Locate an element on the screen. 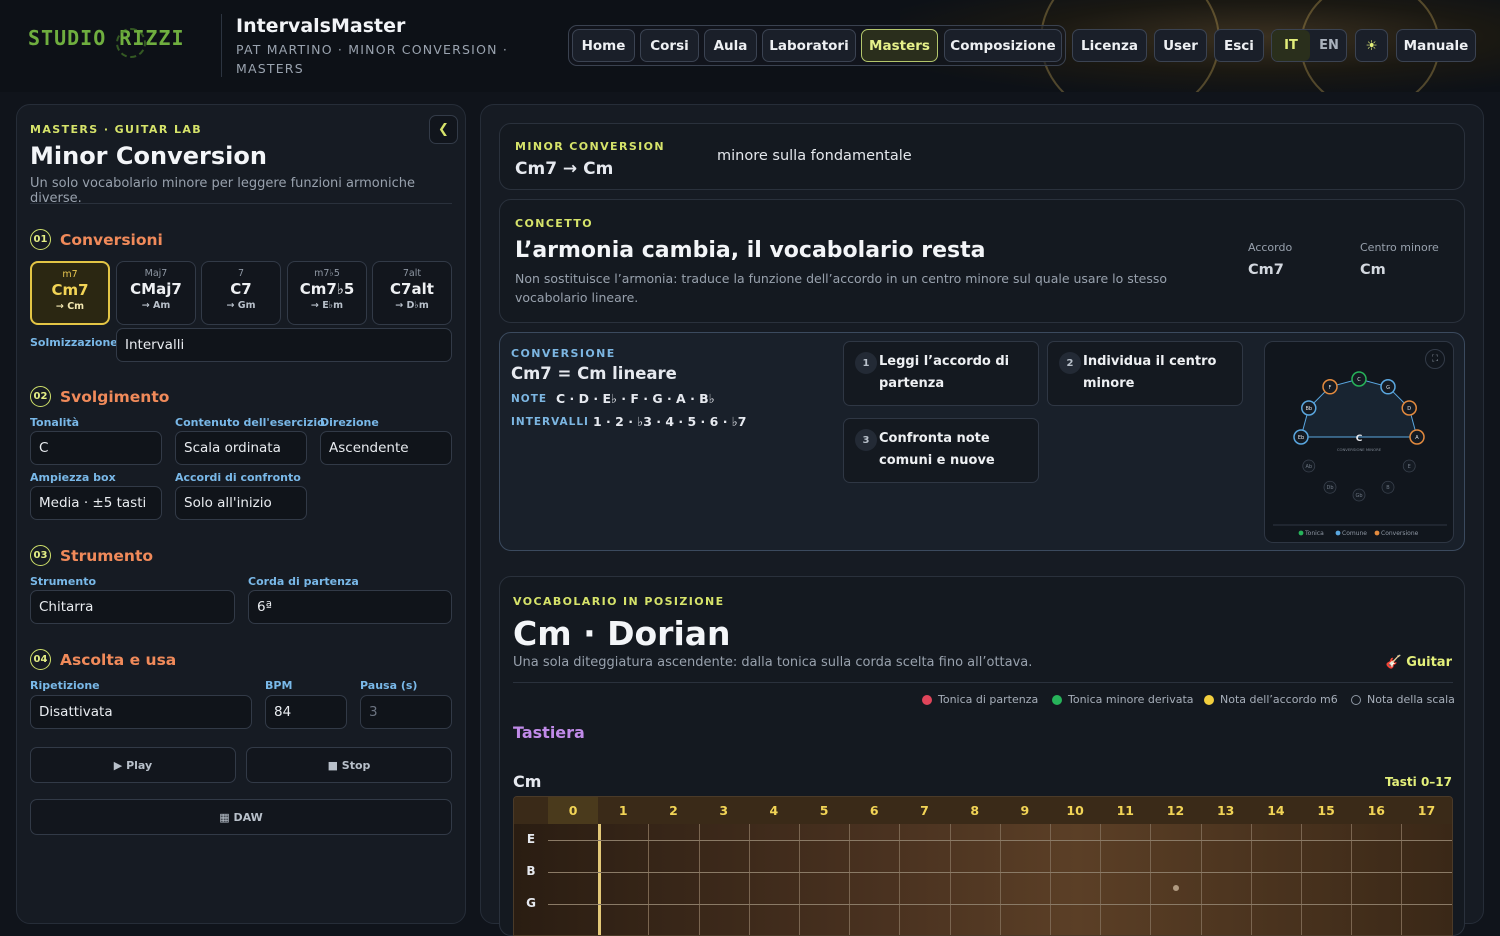 The width and height of the screenshot is (1500, 936). app-title: IntervalsMaster is located at coordinates (321, 26).